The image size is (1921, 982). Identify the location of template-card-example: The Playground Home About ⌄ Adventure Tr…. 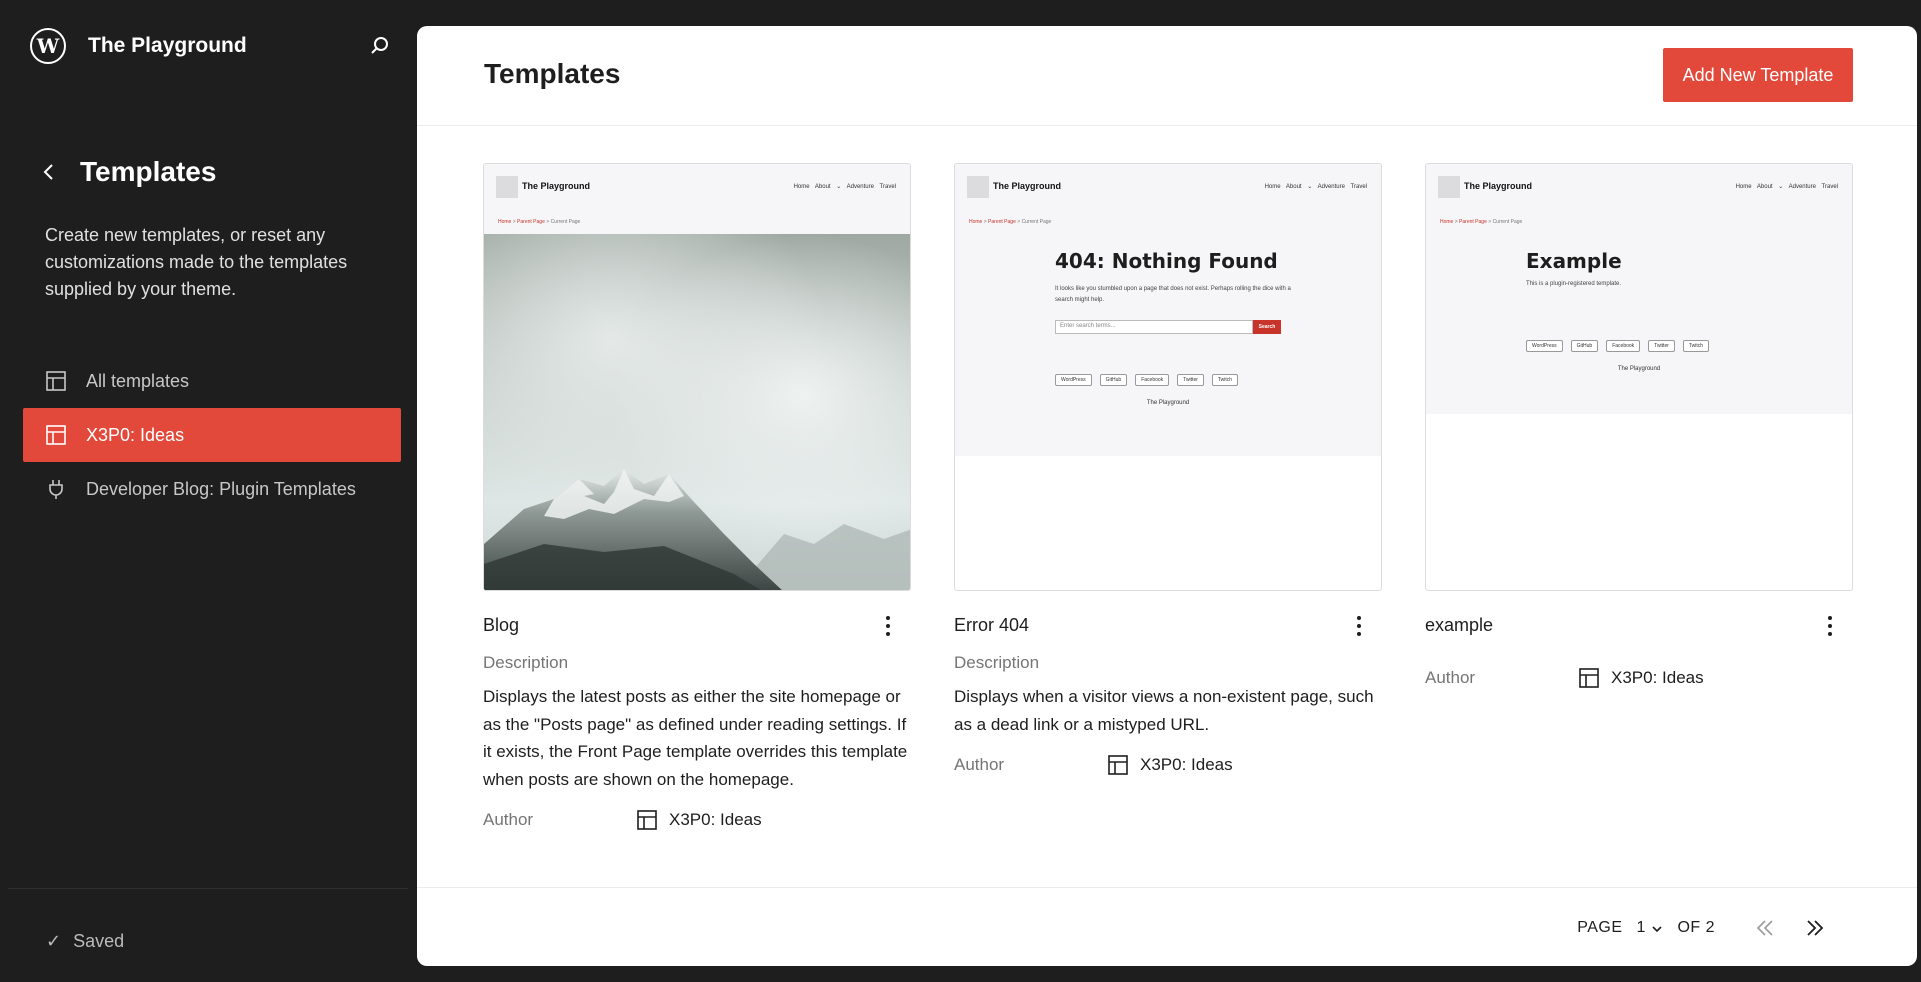
(1639, 427).